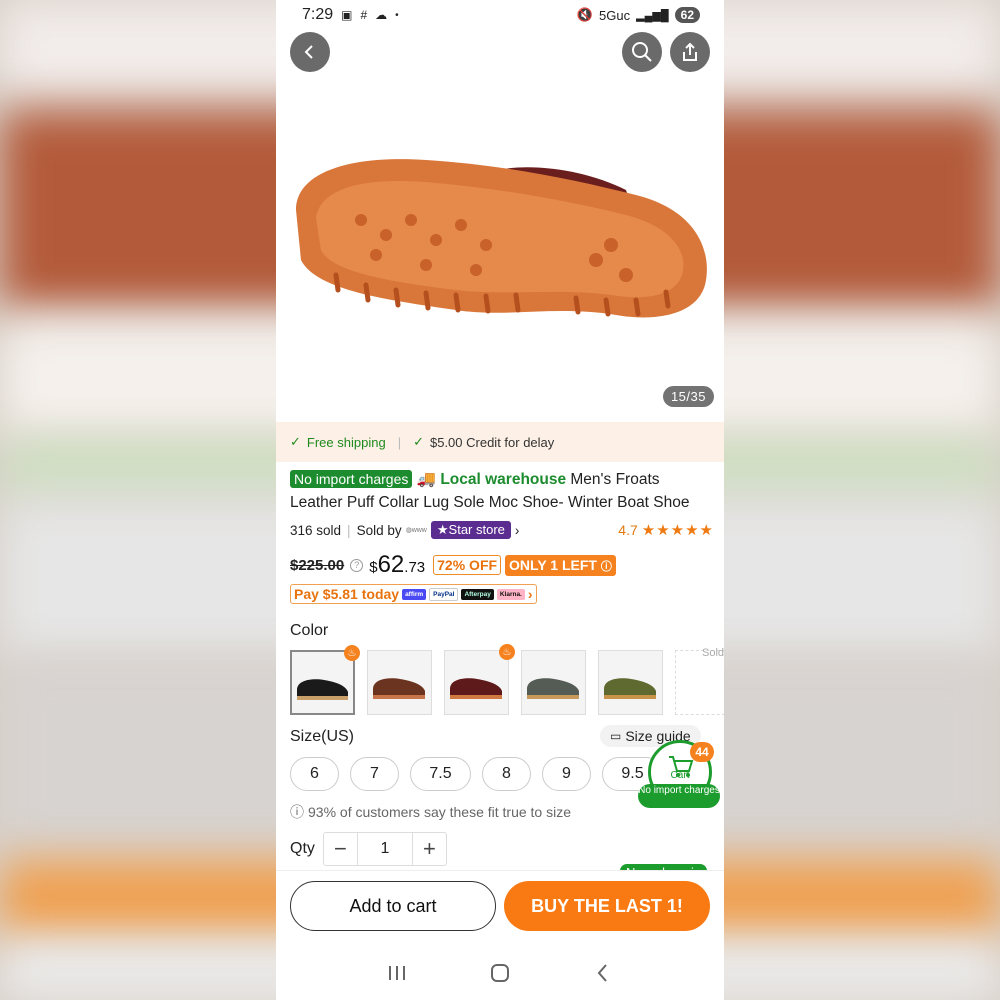 The height and width of the screenshot is (1000, 1000). I want to click on ruler-icon: ▭, so click(616, 736).